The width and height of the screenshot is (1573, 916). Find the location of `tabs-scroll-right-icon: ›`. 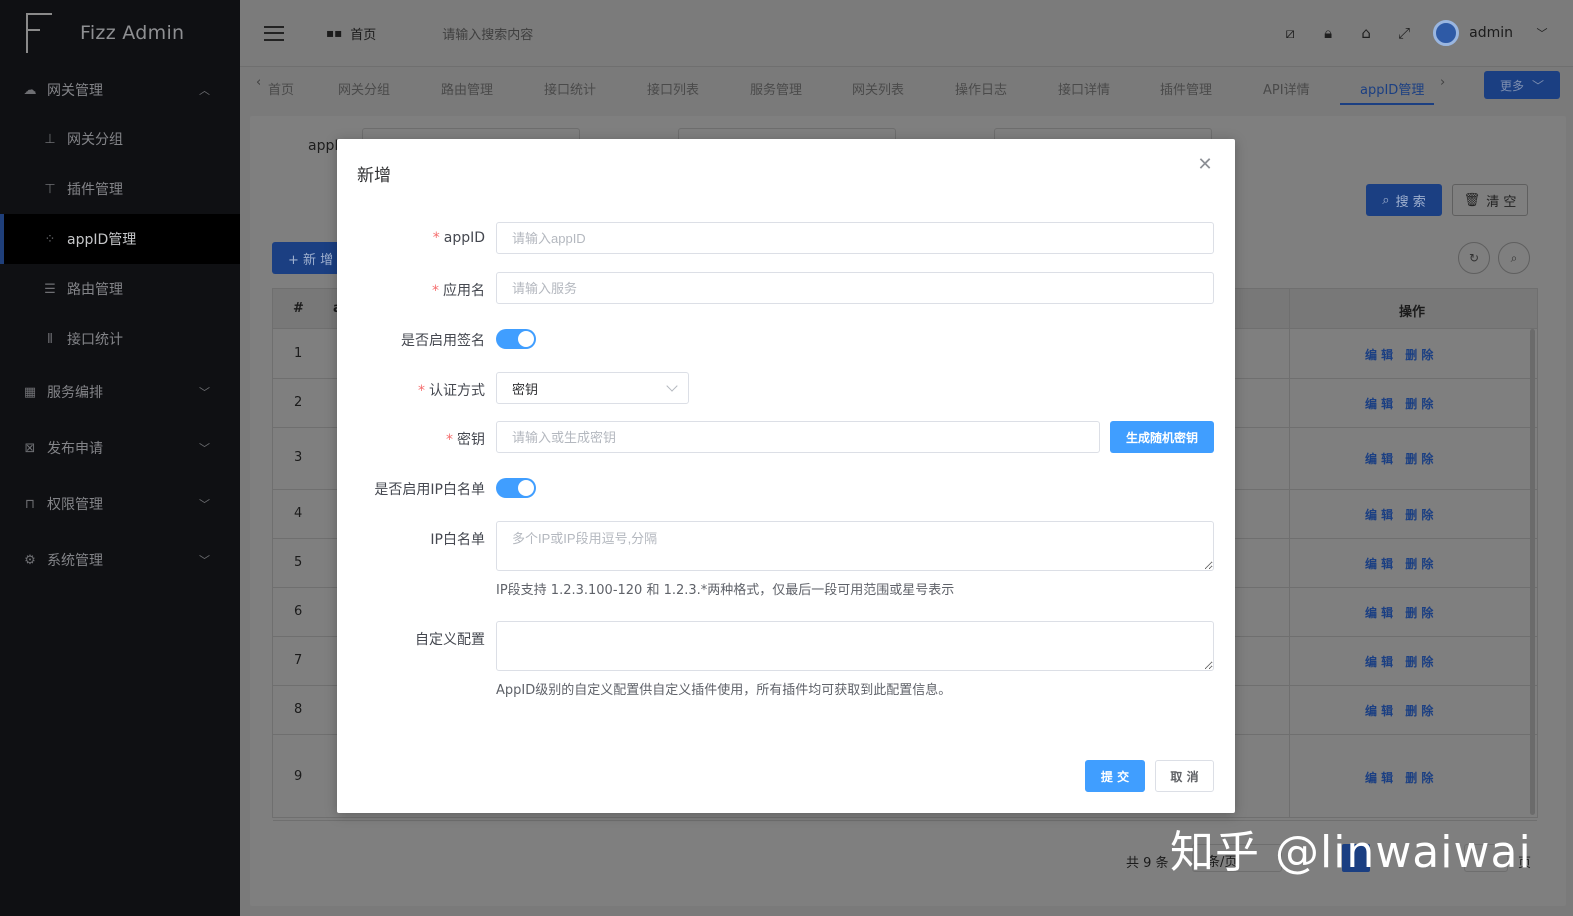

tabs-scroll-right-icon: › is located at coordinates (1442, 82).